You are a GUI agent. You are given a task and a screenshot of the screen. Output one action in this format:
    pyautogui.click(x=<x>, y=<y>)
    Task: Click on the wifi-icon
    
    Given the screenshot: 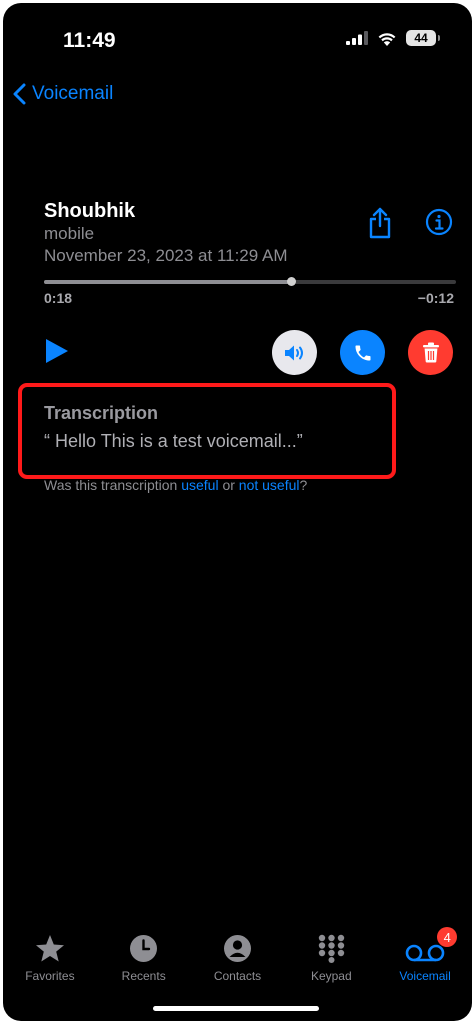 What is the action you would take?
    pyautogui.click(x=387, y=39)
    